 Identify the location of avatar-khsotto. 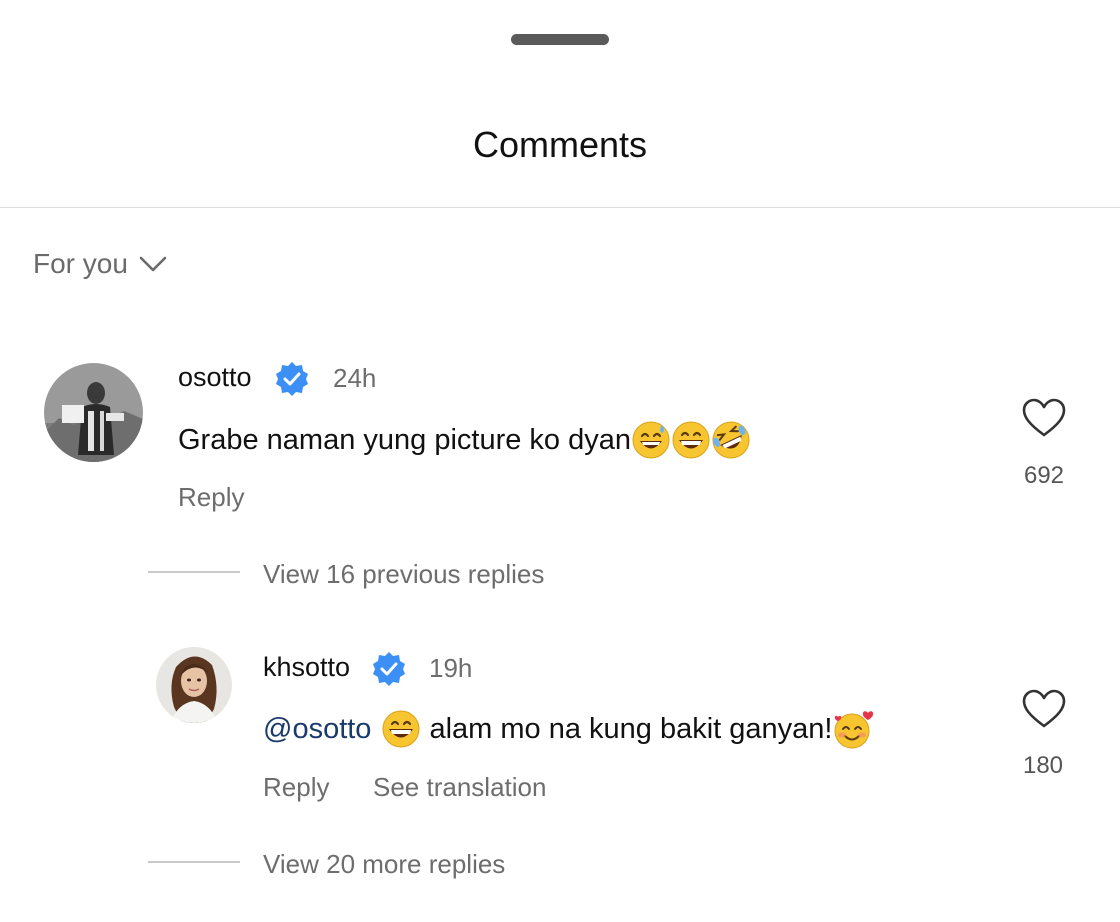
(194, 685).